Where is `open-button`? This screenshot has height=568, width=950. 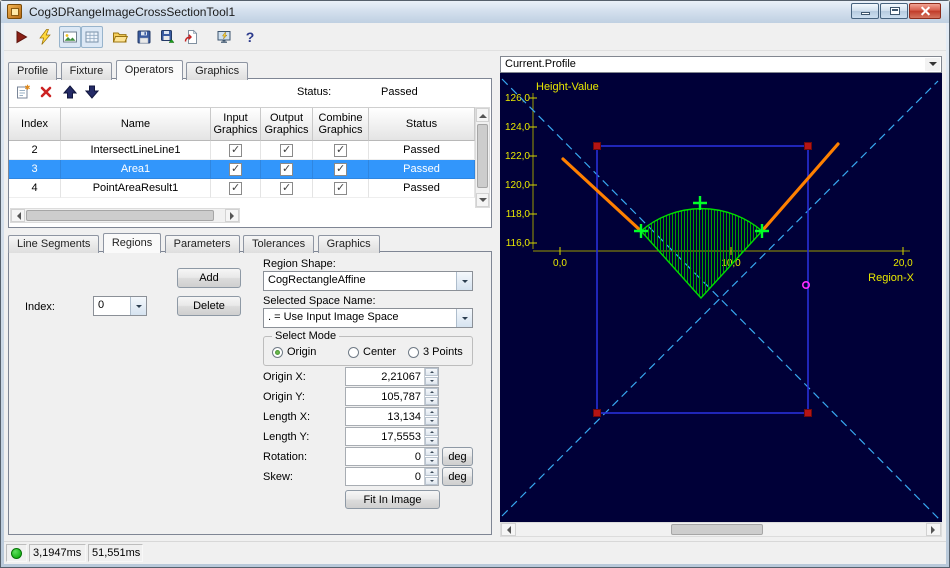 open-button is located at coordinates (120, 37).